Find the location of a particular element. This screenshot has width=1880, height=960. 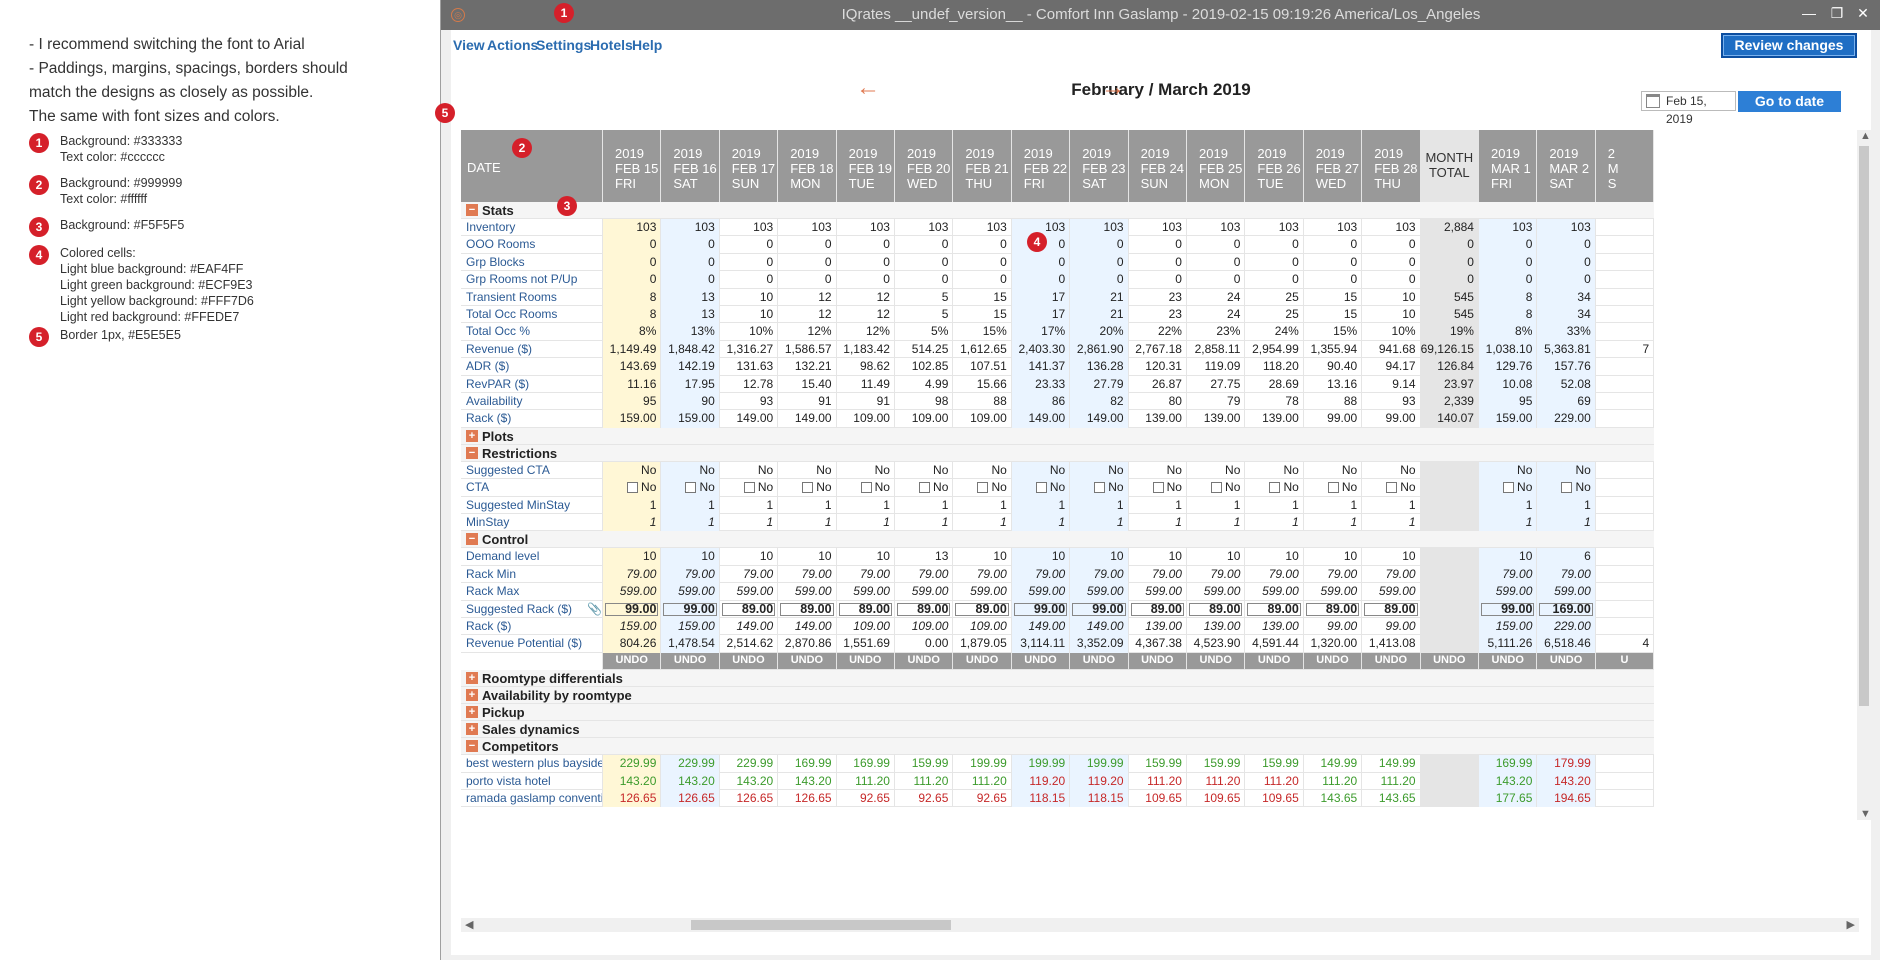

section-row: + Roomtype differentials is located at coordinates (1058, 679).